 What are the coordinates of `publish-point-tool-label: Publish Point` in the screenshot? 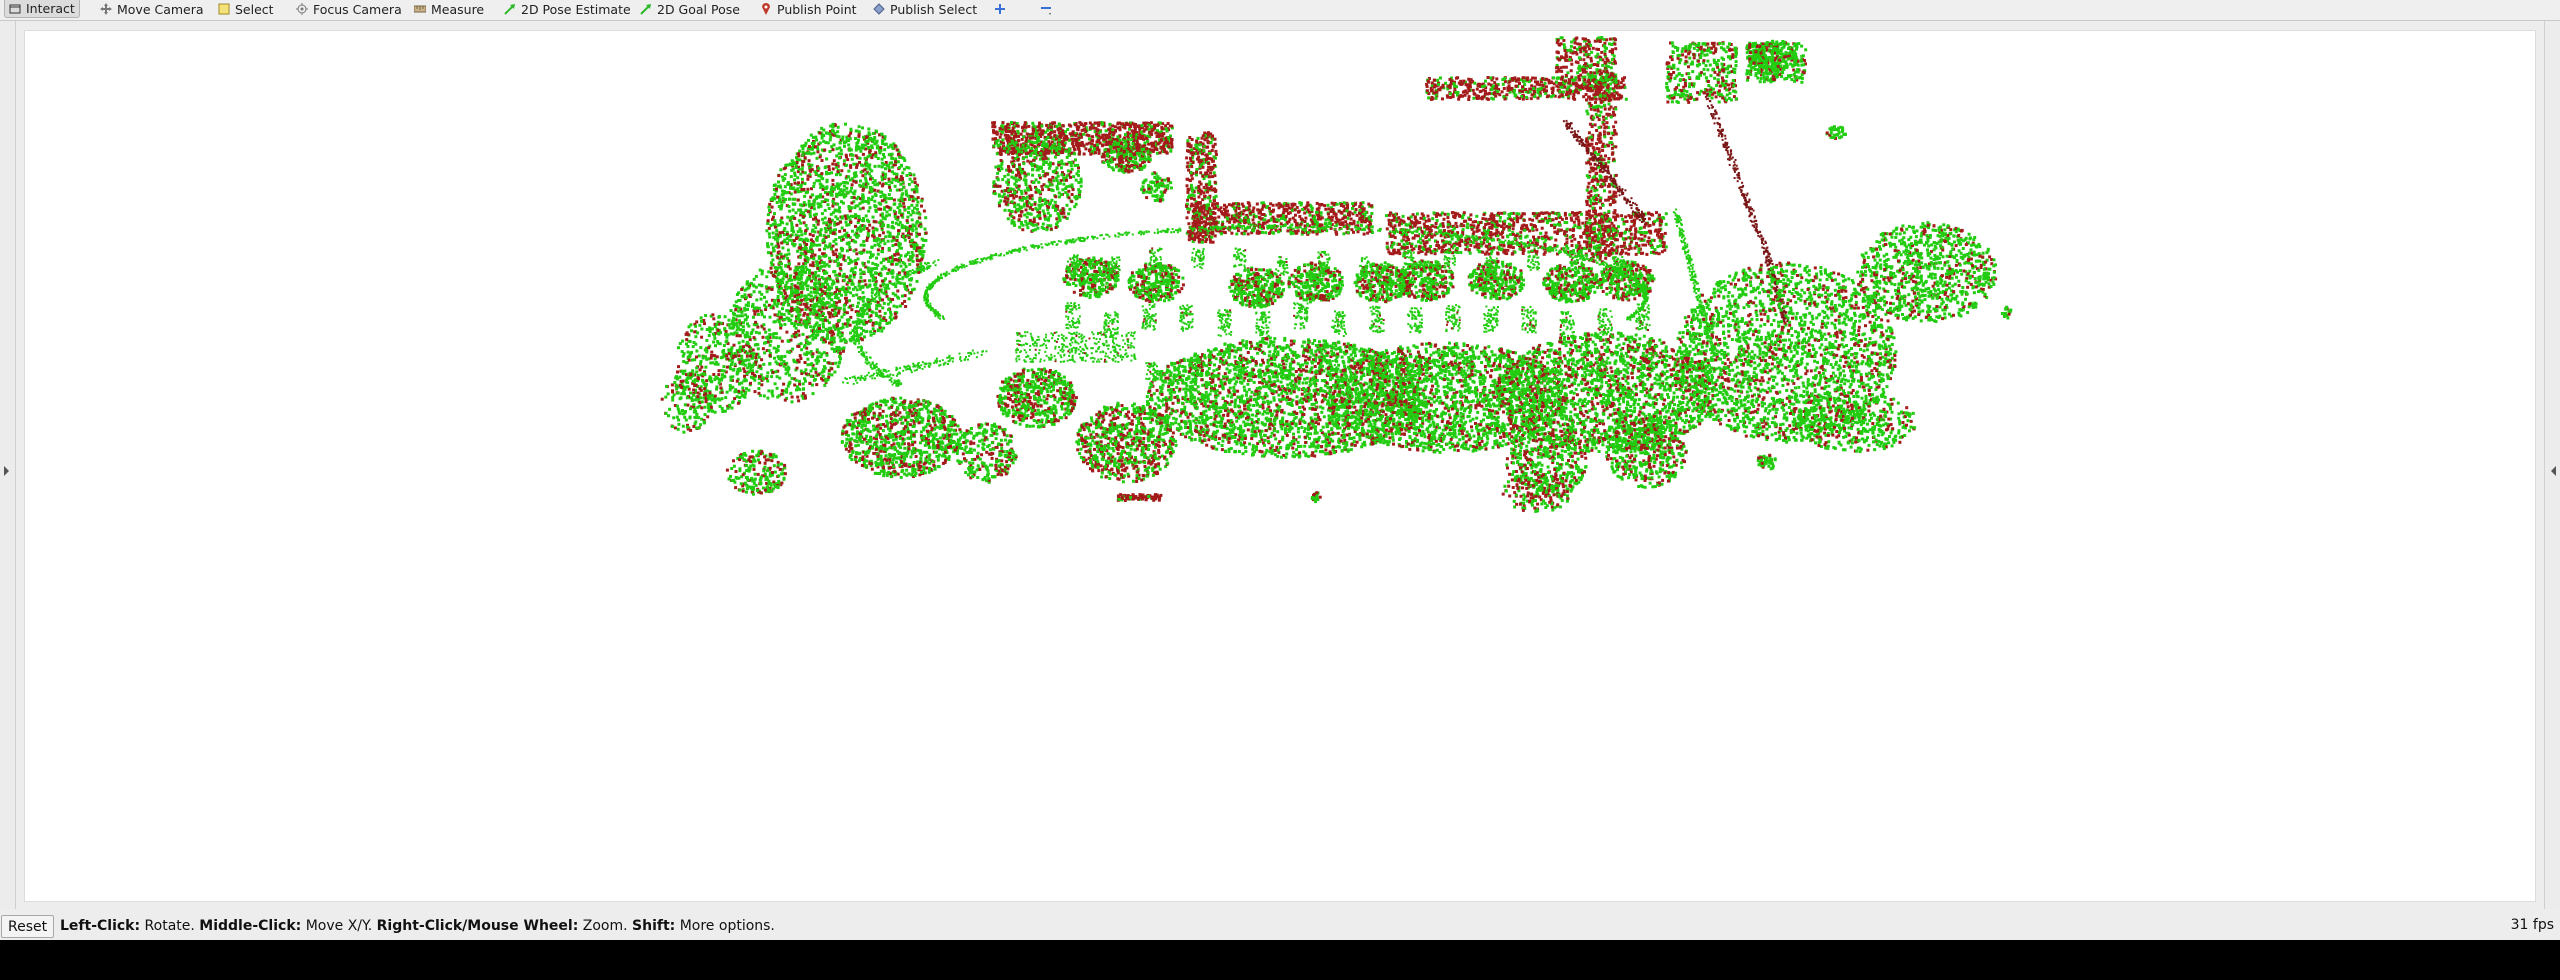 It's located at (817, 9).